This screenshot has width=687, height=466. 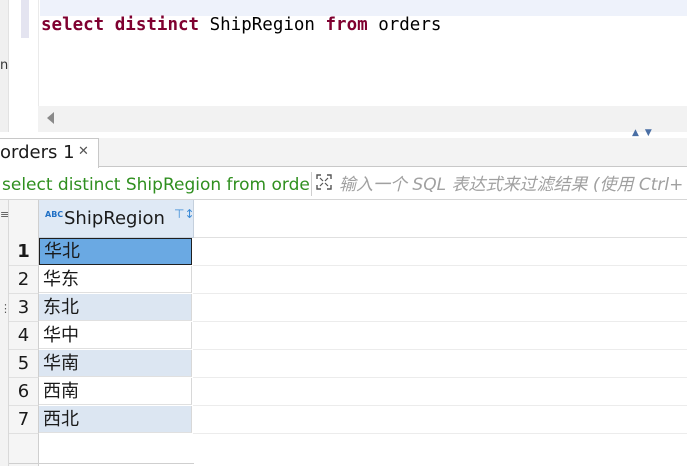 What do you see at coordinates (404, 25) in the screenshot?
I see `sql-identifier: orders` at bounding box center [404, 25].